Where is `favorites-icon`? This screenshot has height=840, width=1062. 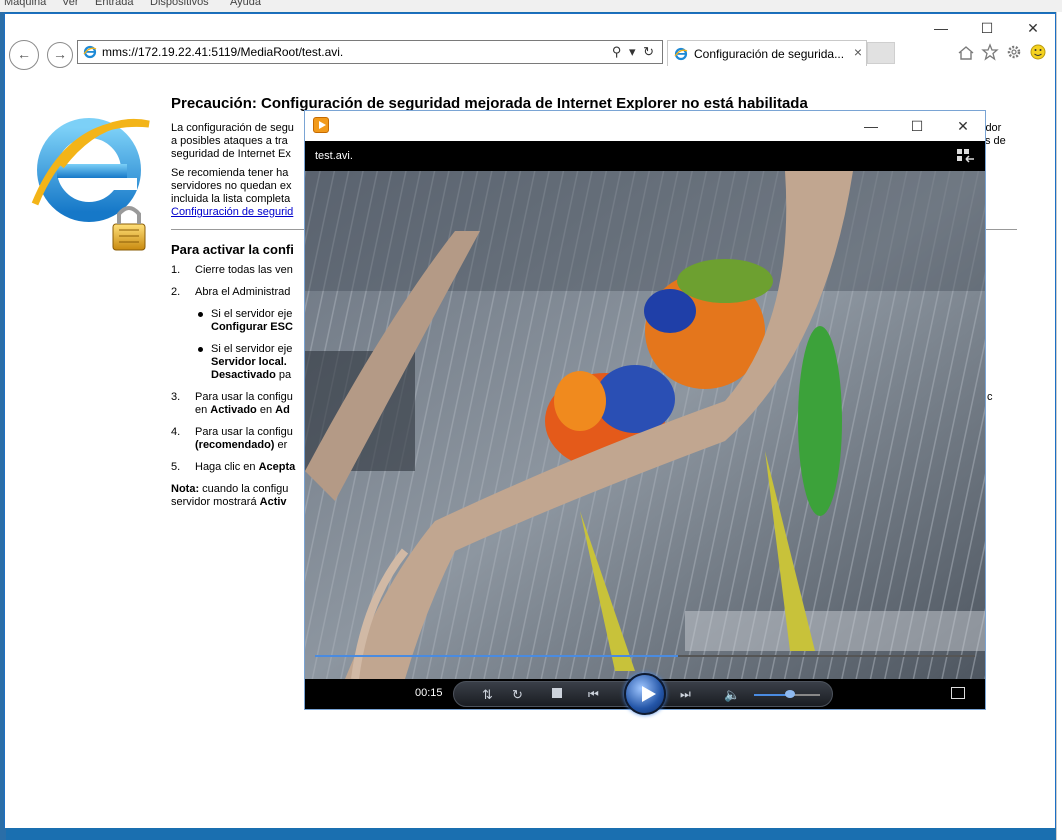 favorites-icon is located at coordinates (990, 52).